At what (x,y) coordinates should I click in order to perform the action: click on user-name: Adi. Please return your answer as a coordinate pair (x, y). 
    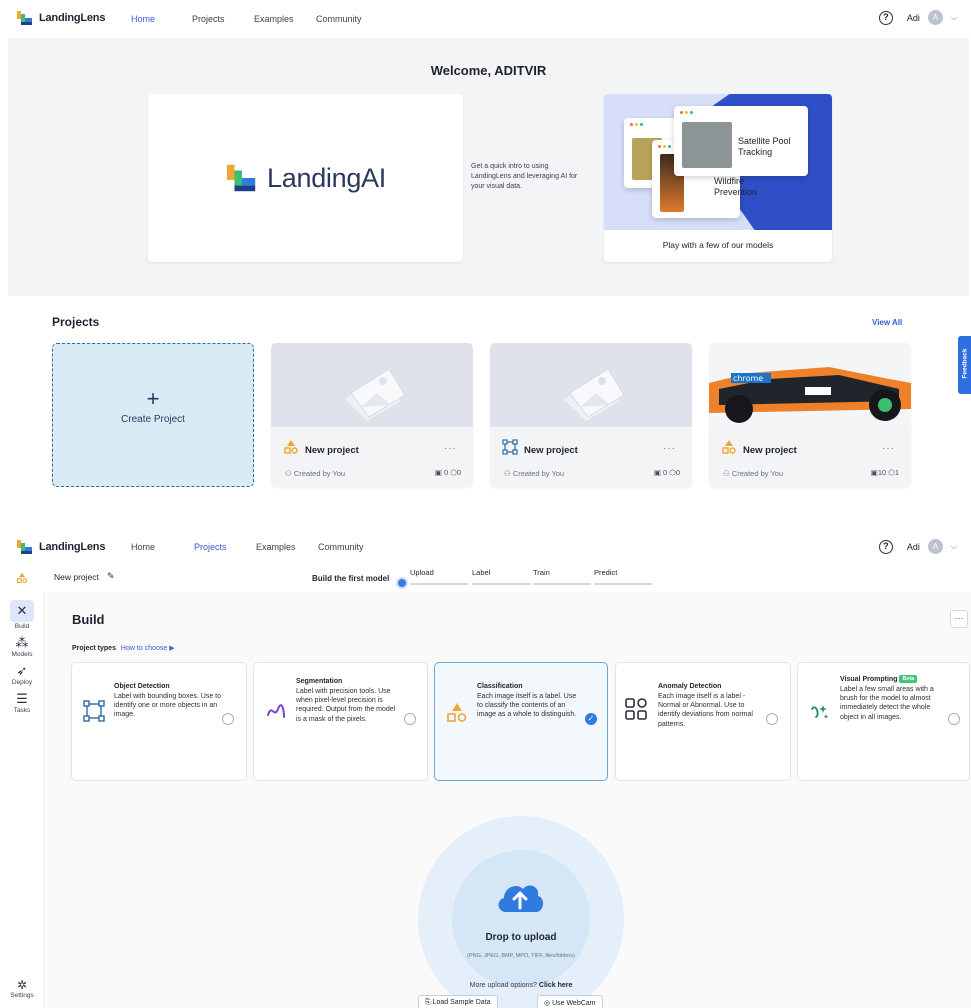
    Looking at the image, I should click on (913, 17).